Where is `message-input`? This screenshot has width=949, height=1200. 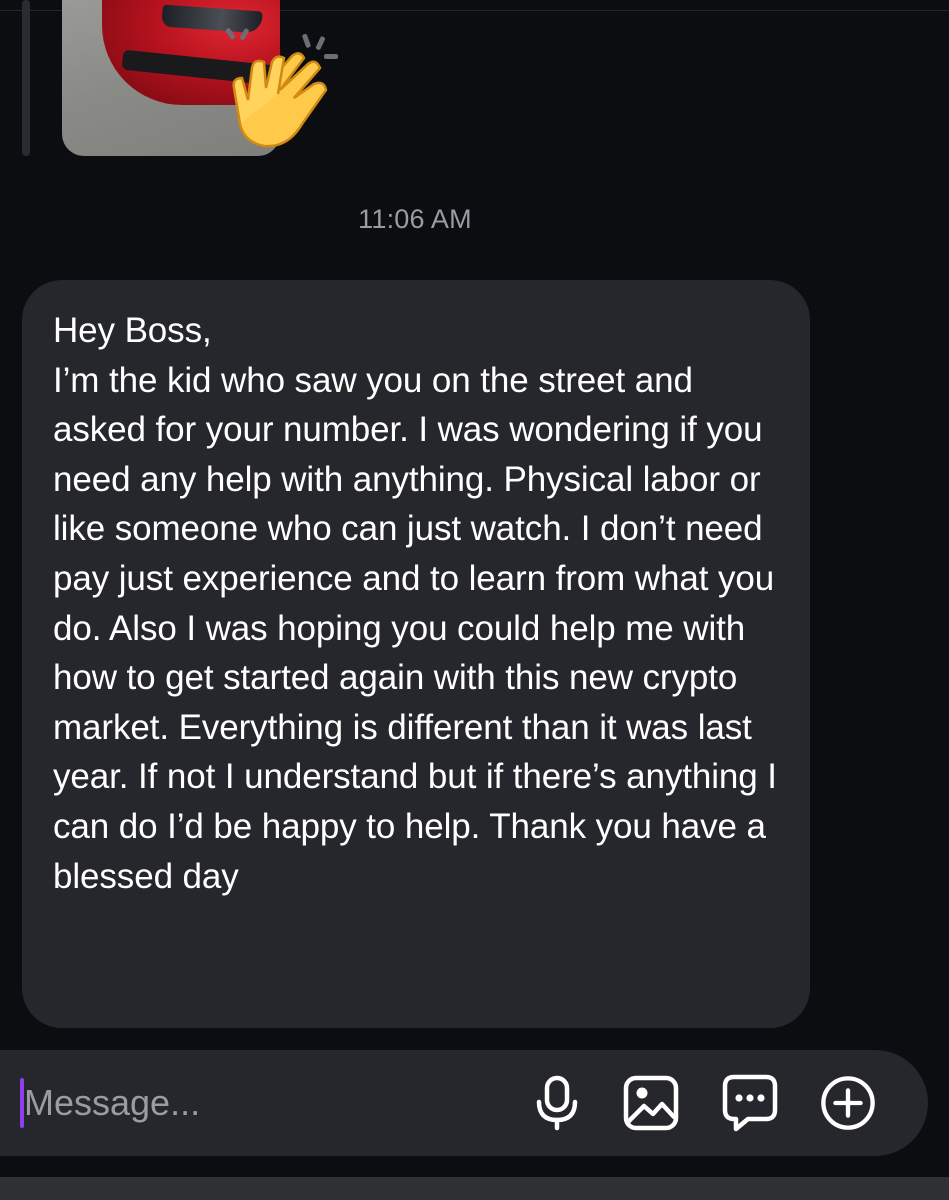
message-input is located at coordinates (264, 1103).